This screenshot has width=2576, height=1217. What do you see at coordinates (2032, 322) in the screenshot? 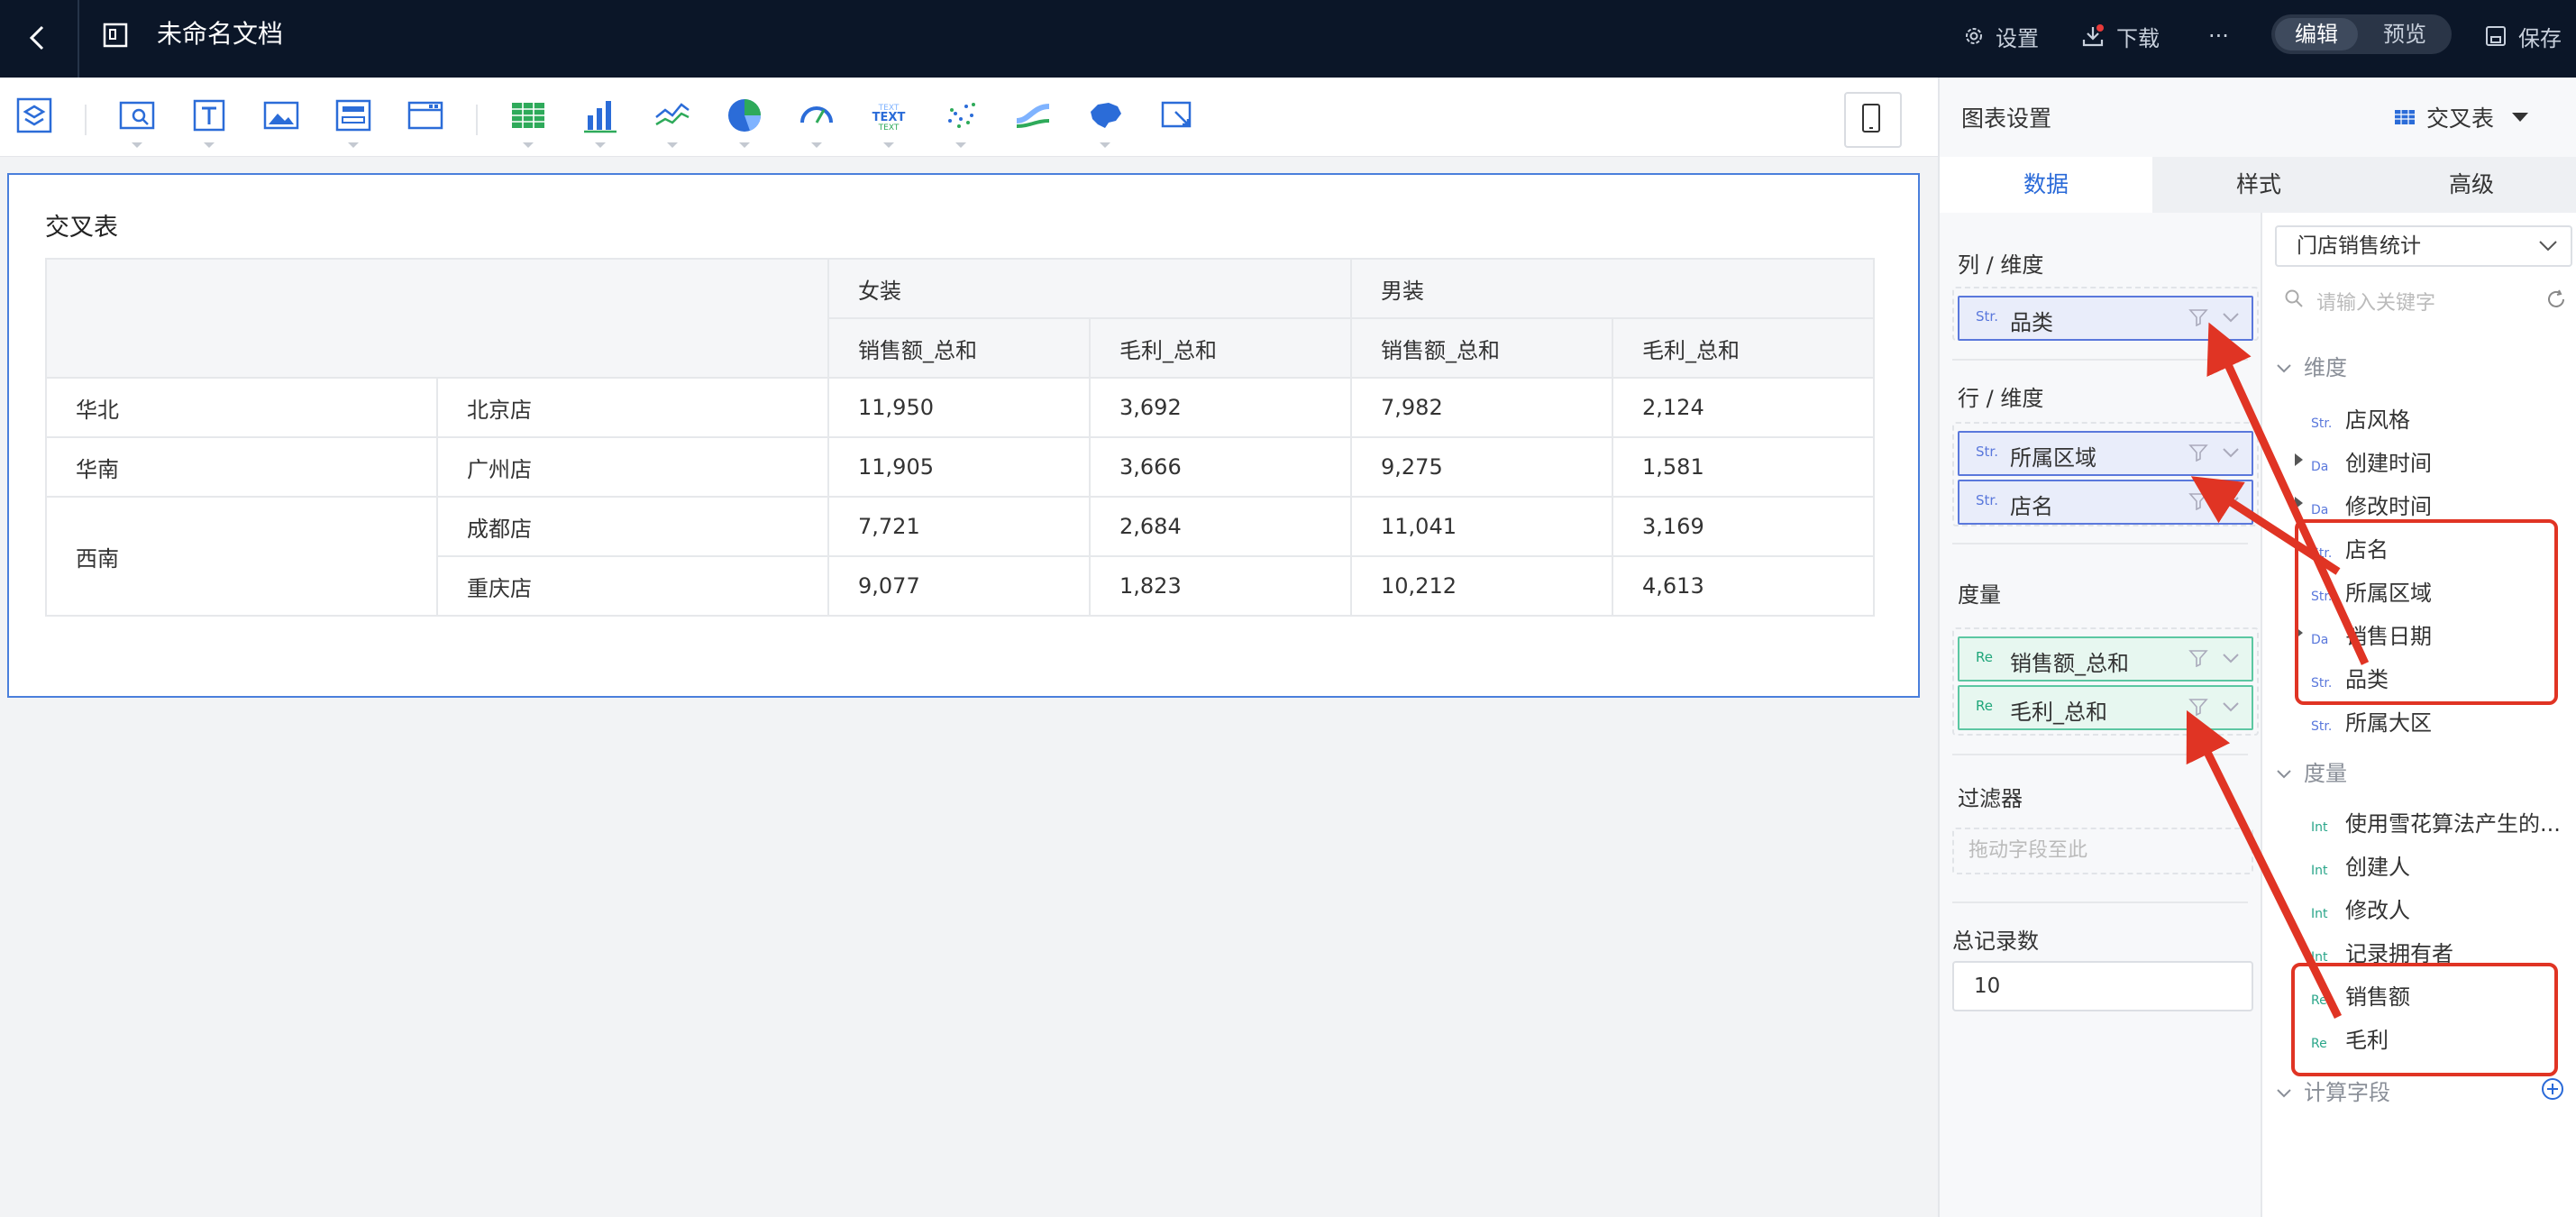
I see `chip-label: 品类` at bounding box center [2032, 322].